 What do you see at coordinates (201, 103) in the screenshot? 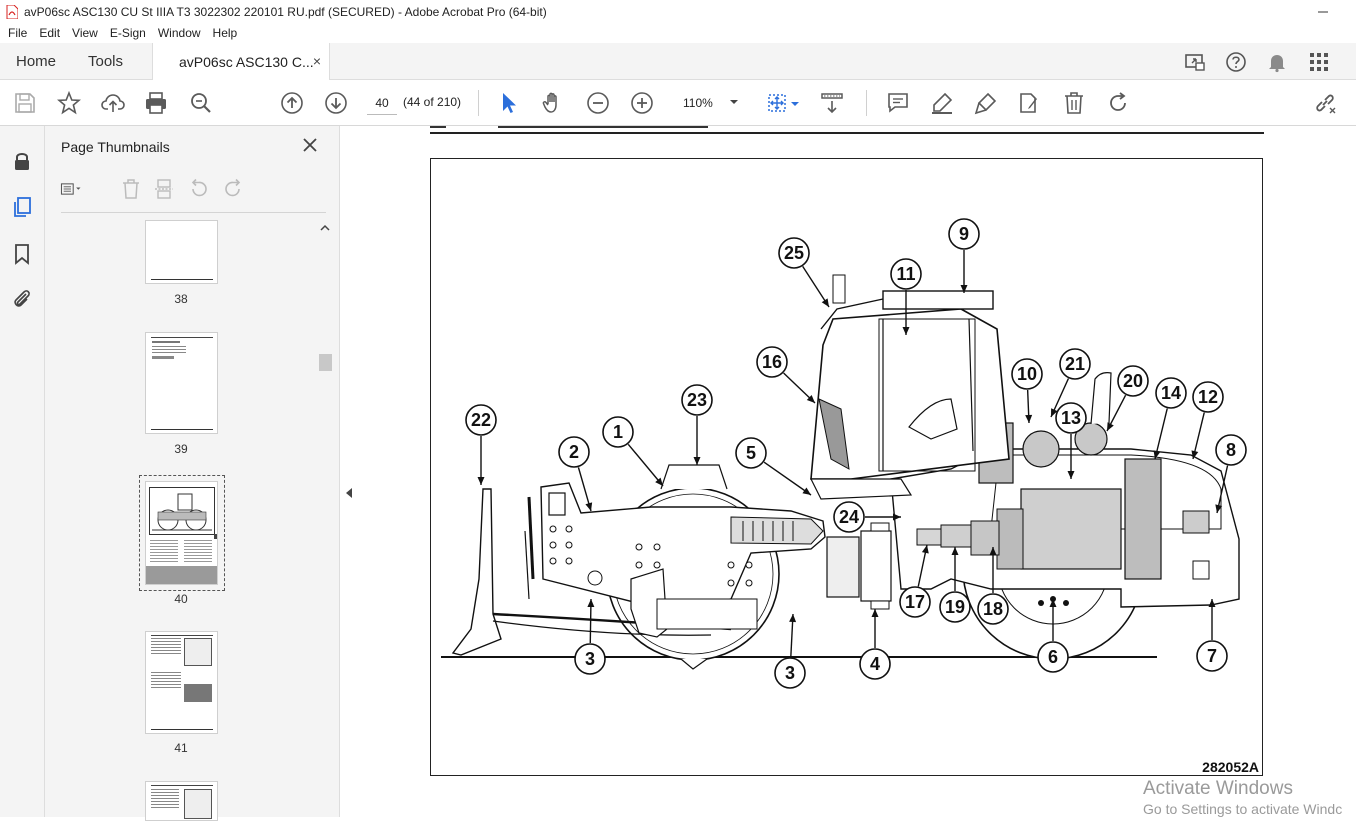
I see `zoom-search-icon` at bounding box center [201, 103].